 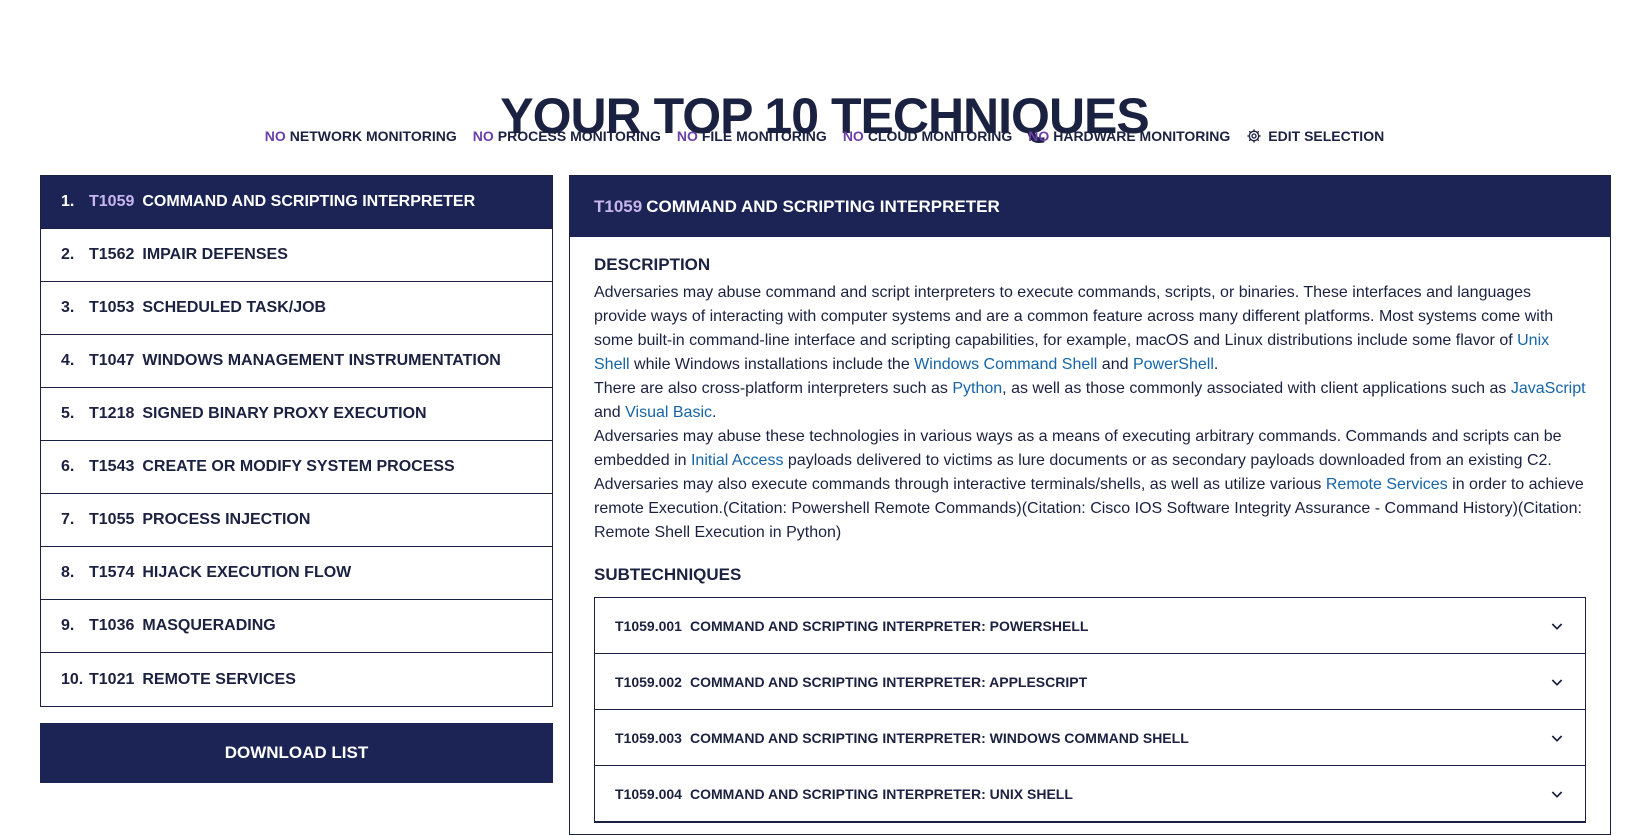 I want to click on technique-id: T1574, so click(x=112, y=572).